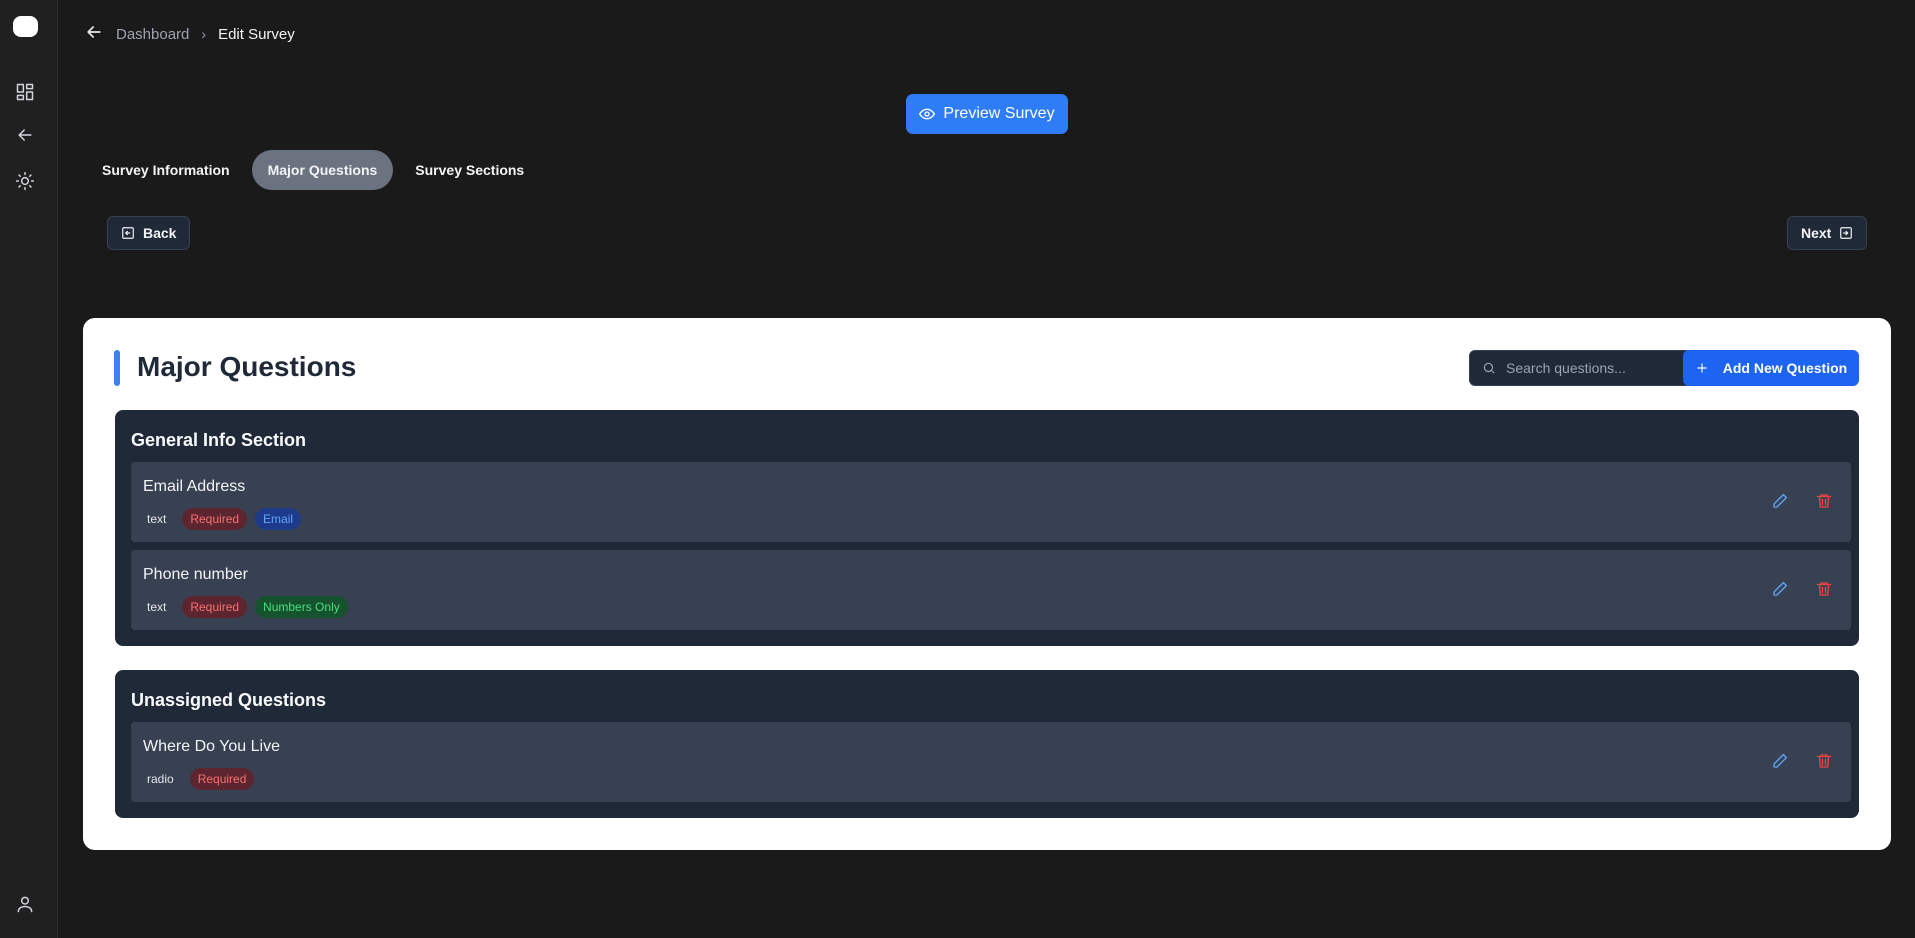  What do you see at coordinates (229, 700) in the screenshot?
I see `section-title: Unassigned Questions` at bounding box center [229, 700].